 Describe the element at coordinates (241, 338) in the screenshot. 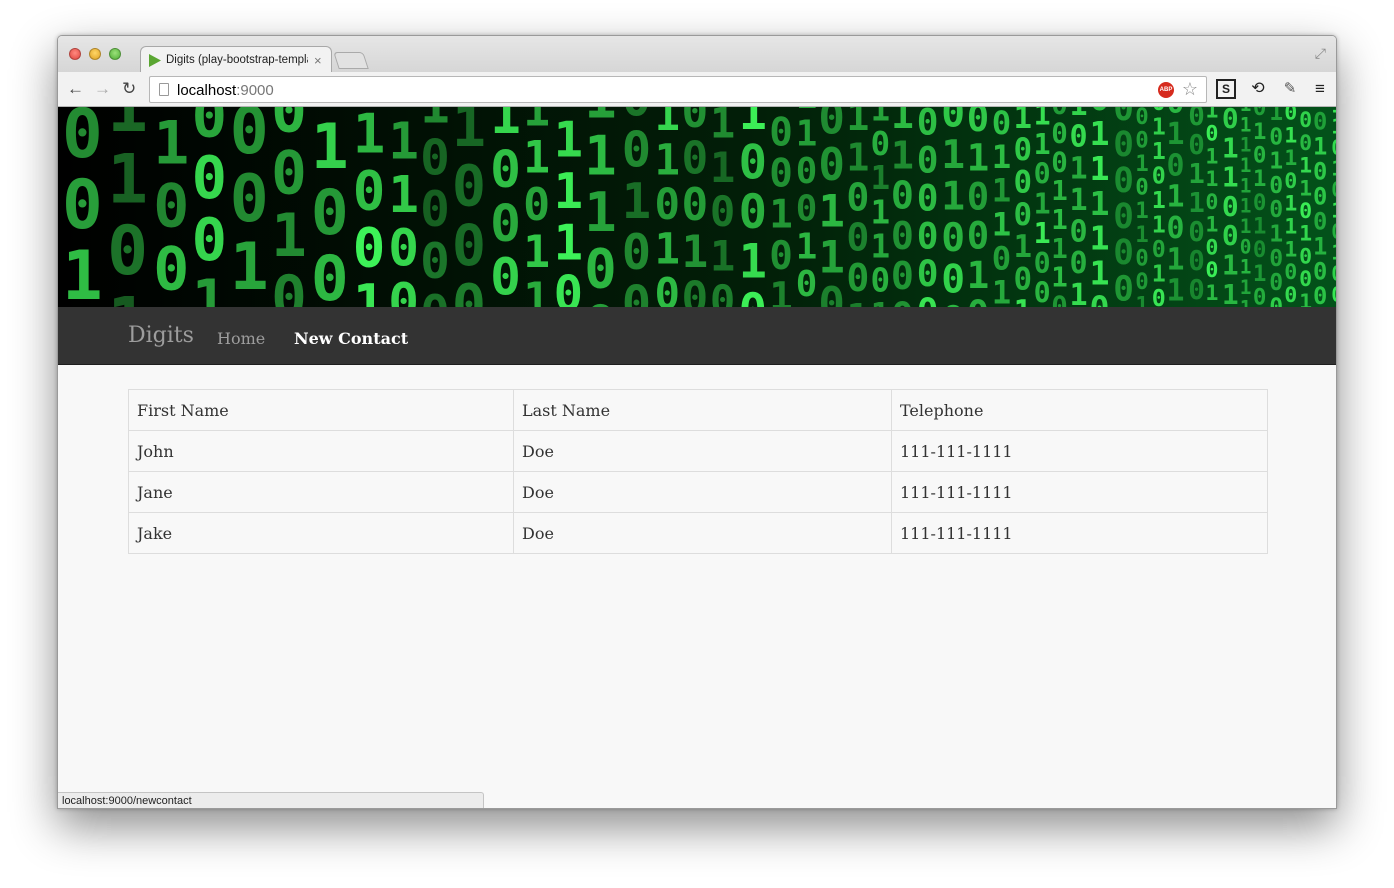

I see `nav-link-home: Home` at that location.